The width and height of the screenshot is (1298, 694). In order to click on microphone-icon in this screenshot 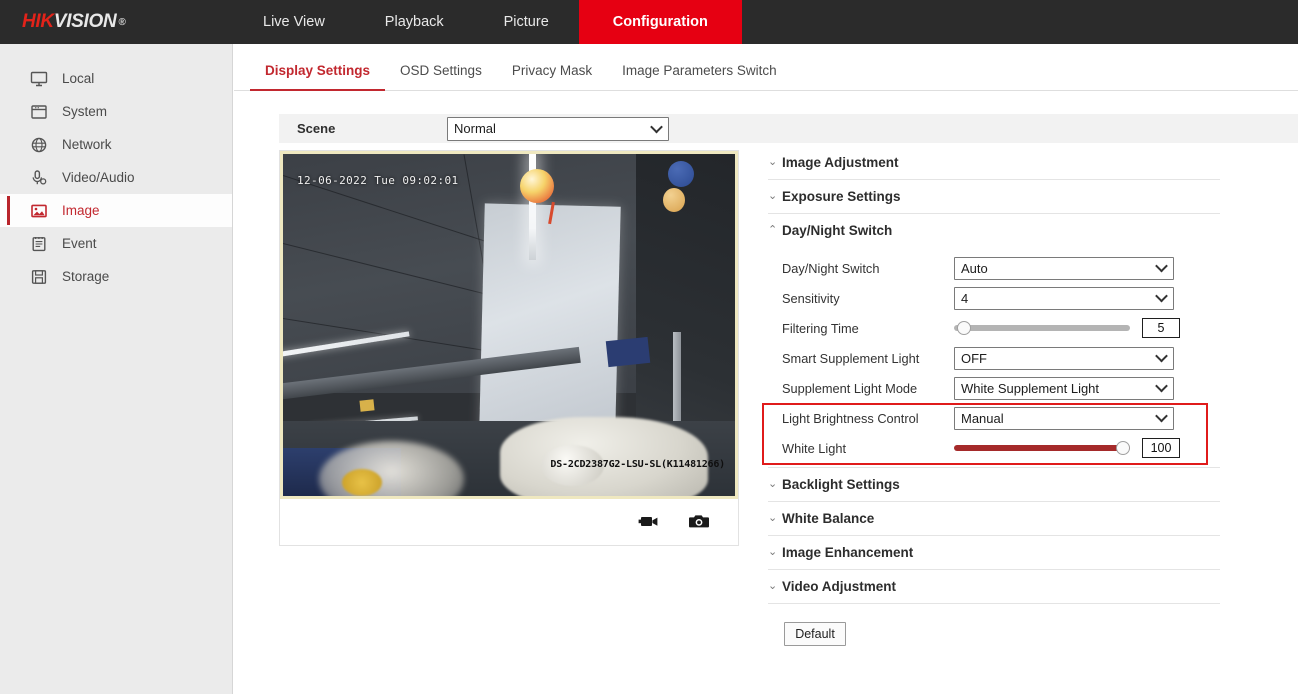, I will do `click(39, 178)`.